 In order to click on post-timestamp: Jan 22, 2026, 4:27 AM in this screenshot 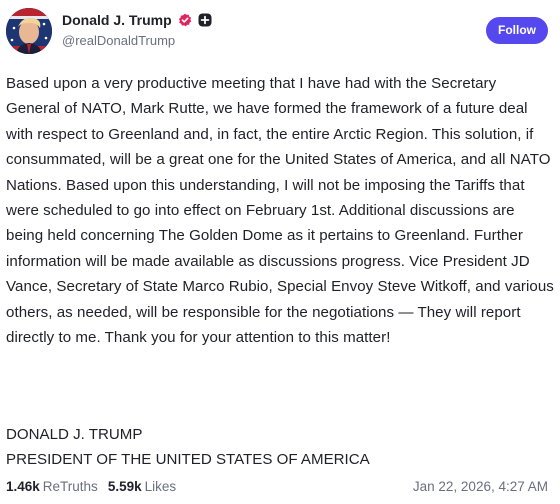, I will do `click(480, 486)`.